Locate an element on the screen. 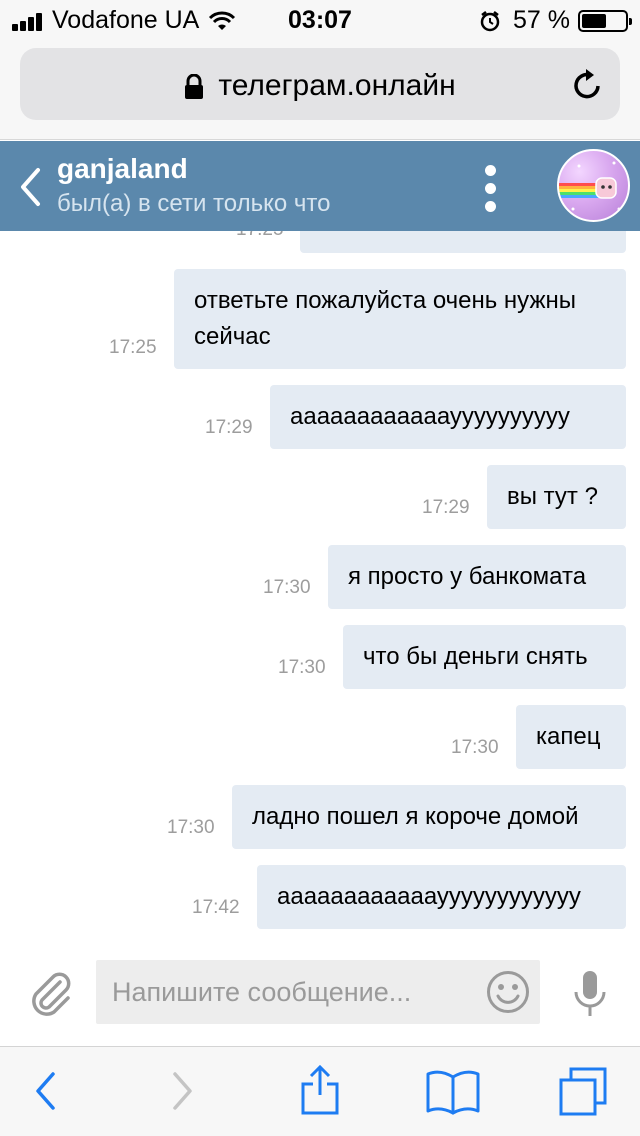 This screenshot has height=1136, width=640. message-text: аааааааааааауууууууууууу is located at coordinates (429, 896).